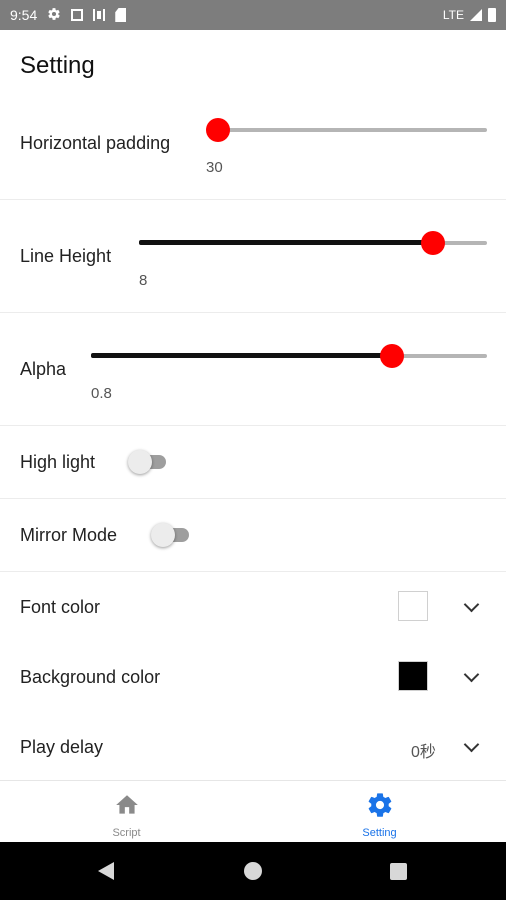 The image size is (506, 900). What do you see at coordinates (413, 676) in the screenshot?
I see `background-color-swatch` at bounding box center [413, 676].